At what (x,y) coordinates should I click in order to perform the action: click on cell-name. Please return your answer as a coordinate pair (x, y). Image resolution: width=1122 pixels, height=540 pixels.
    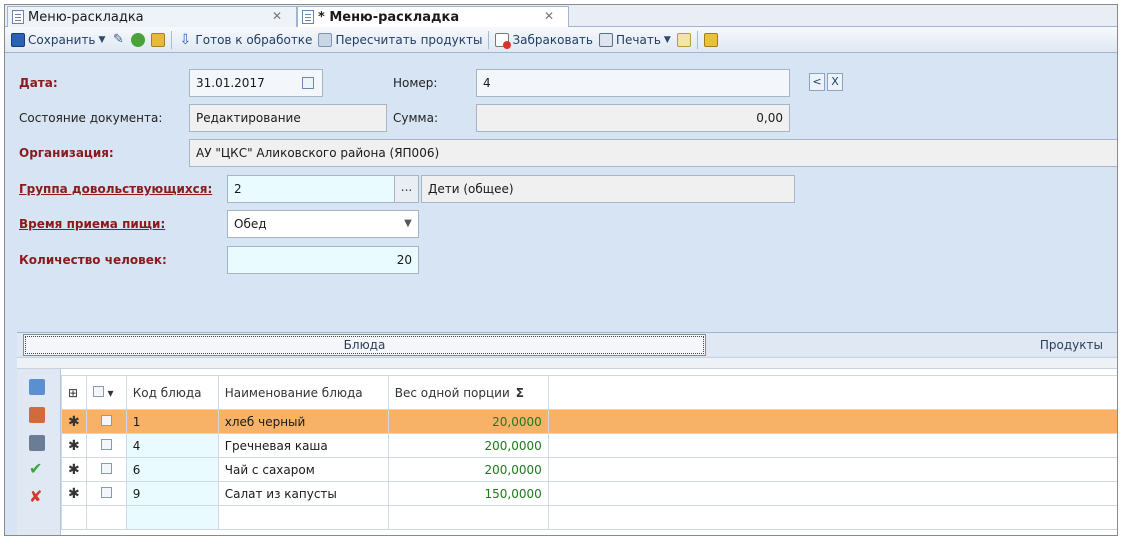
    Looking at the image, I should click on (303, 517).